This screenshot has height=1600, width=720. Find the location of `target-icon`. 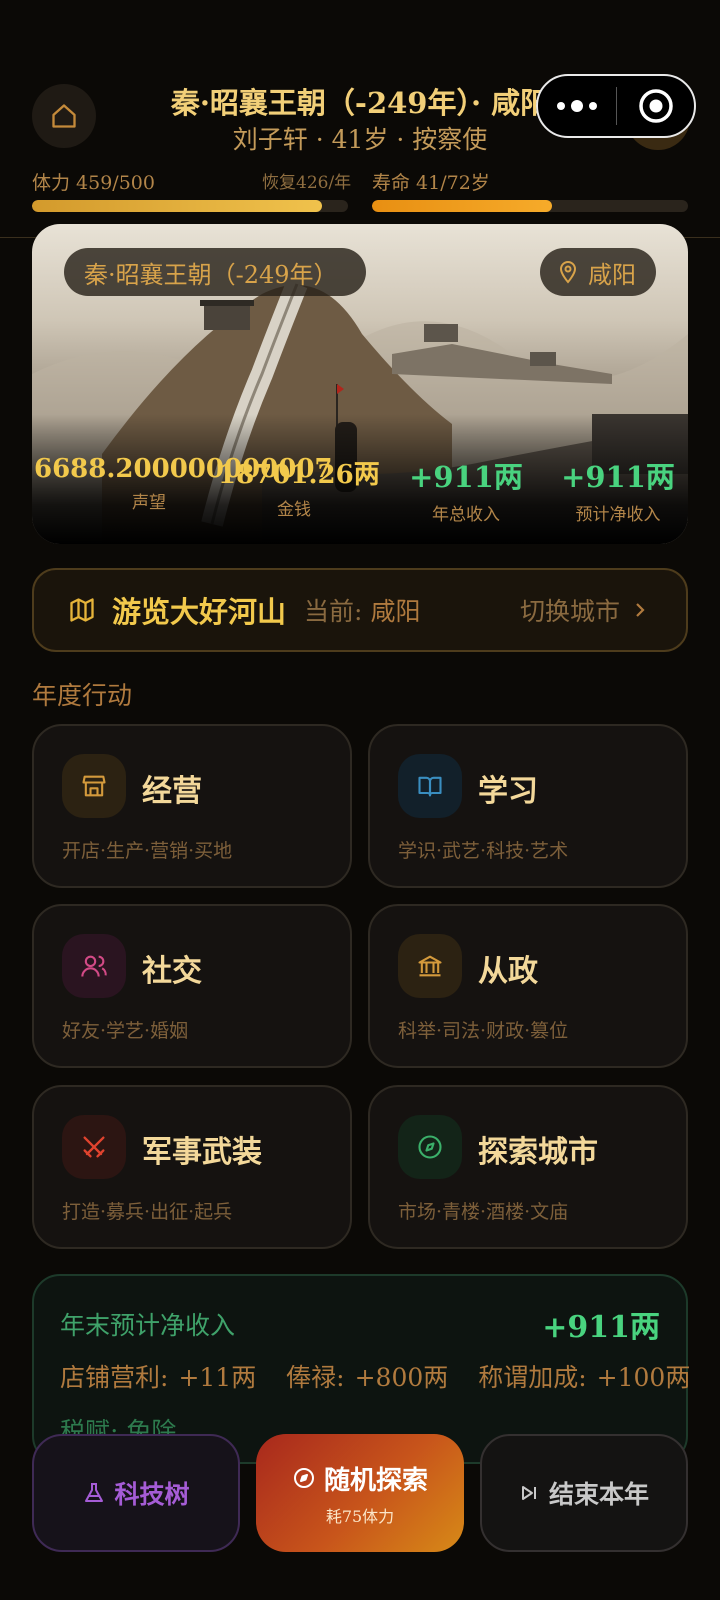

target-icon is located at coordinates (655, 106).